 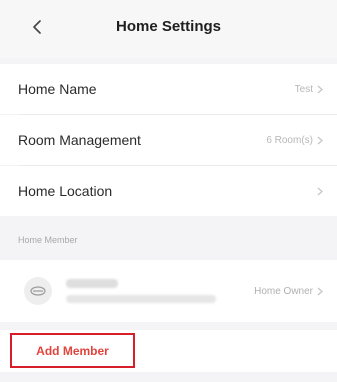 I want to click on avatar, so click(x=38, y=291).